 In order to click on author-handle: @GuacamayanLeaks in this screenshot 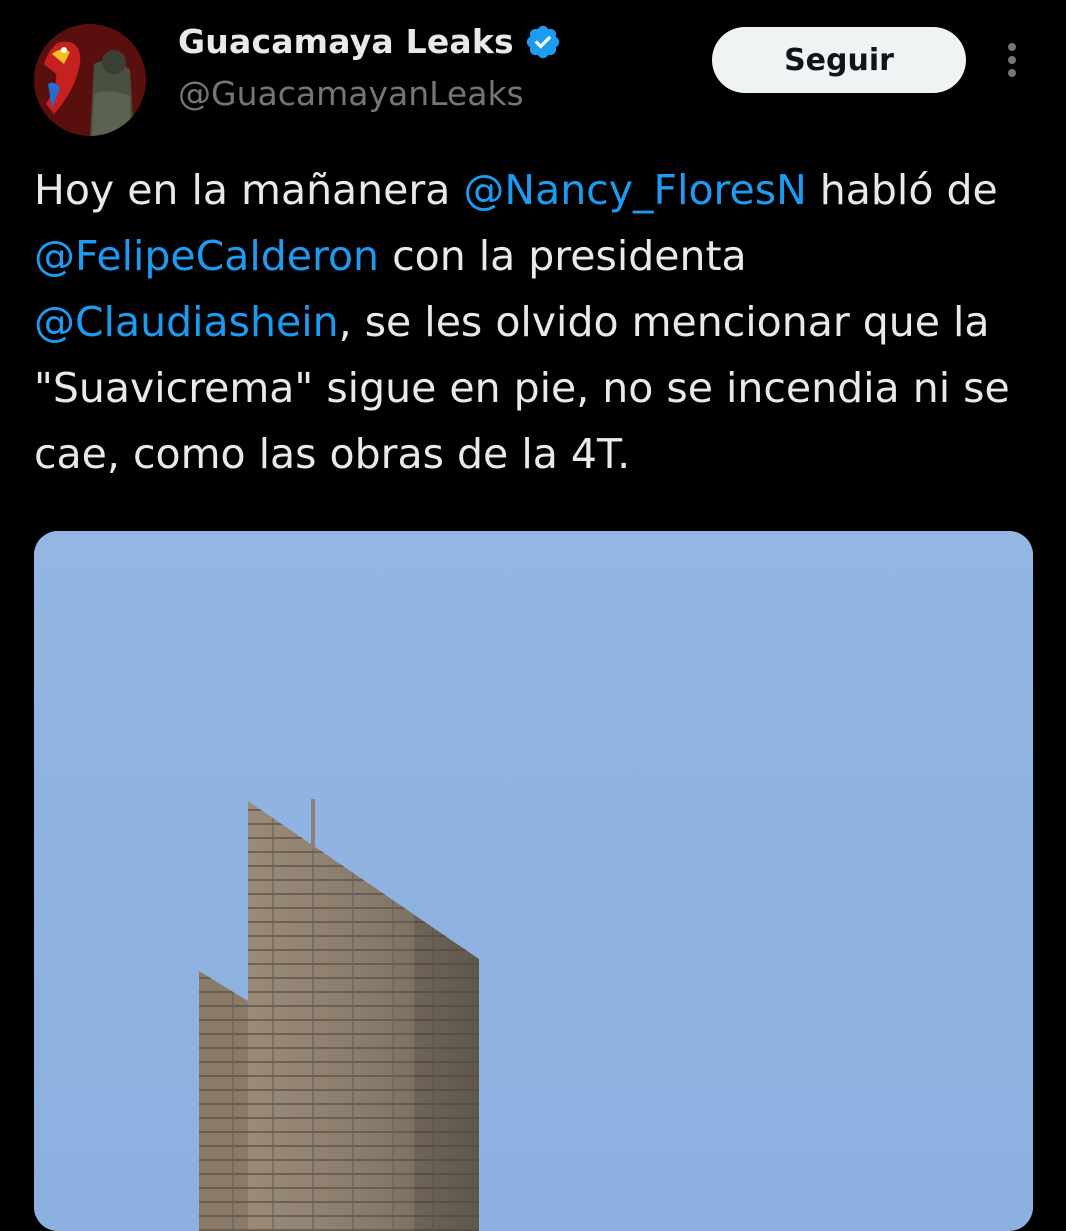, I will do `click(351, 93)`.